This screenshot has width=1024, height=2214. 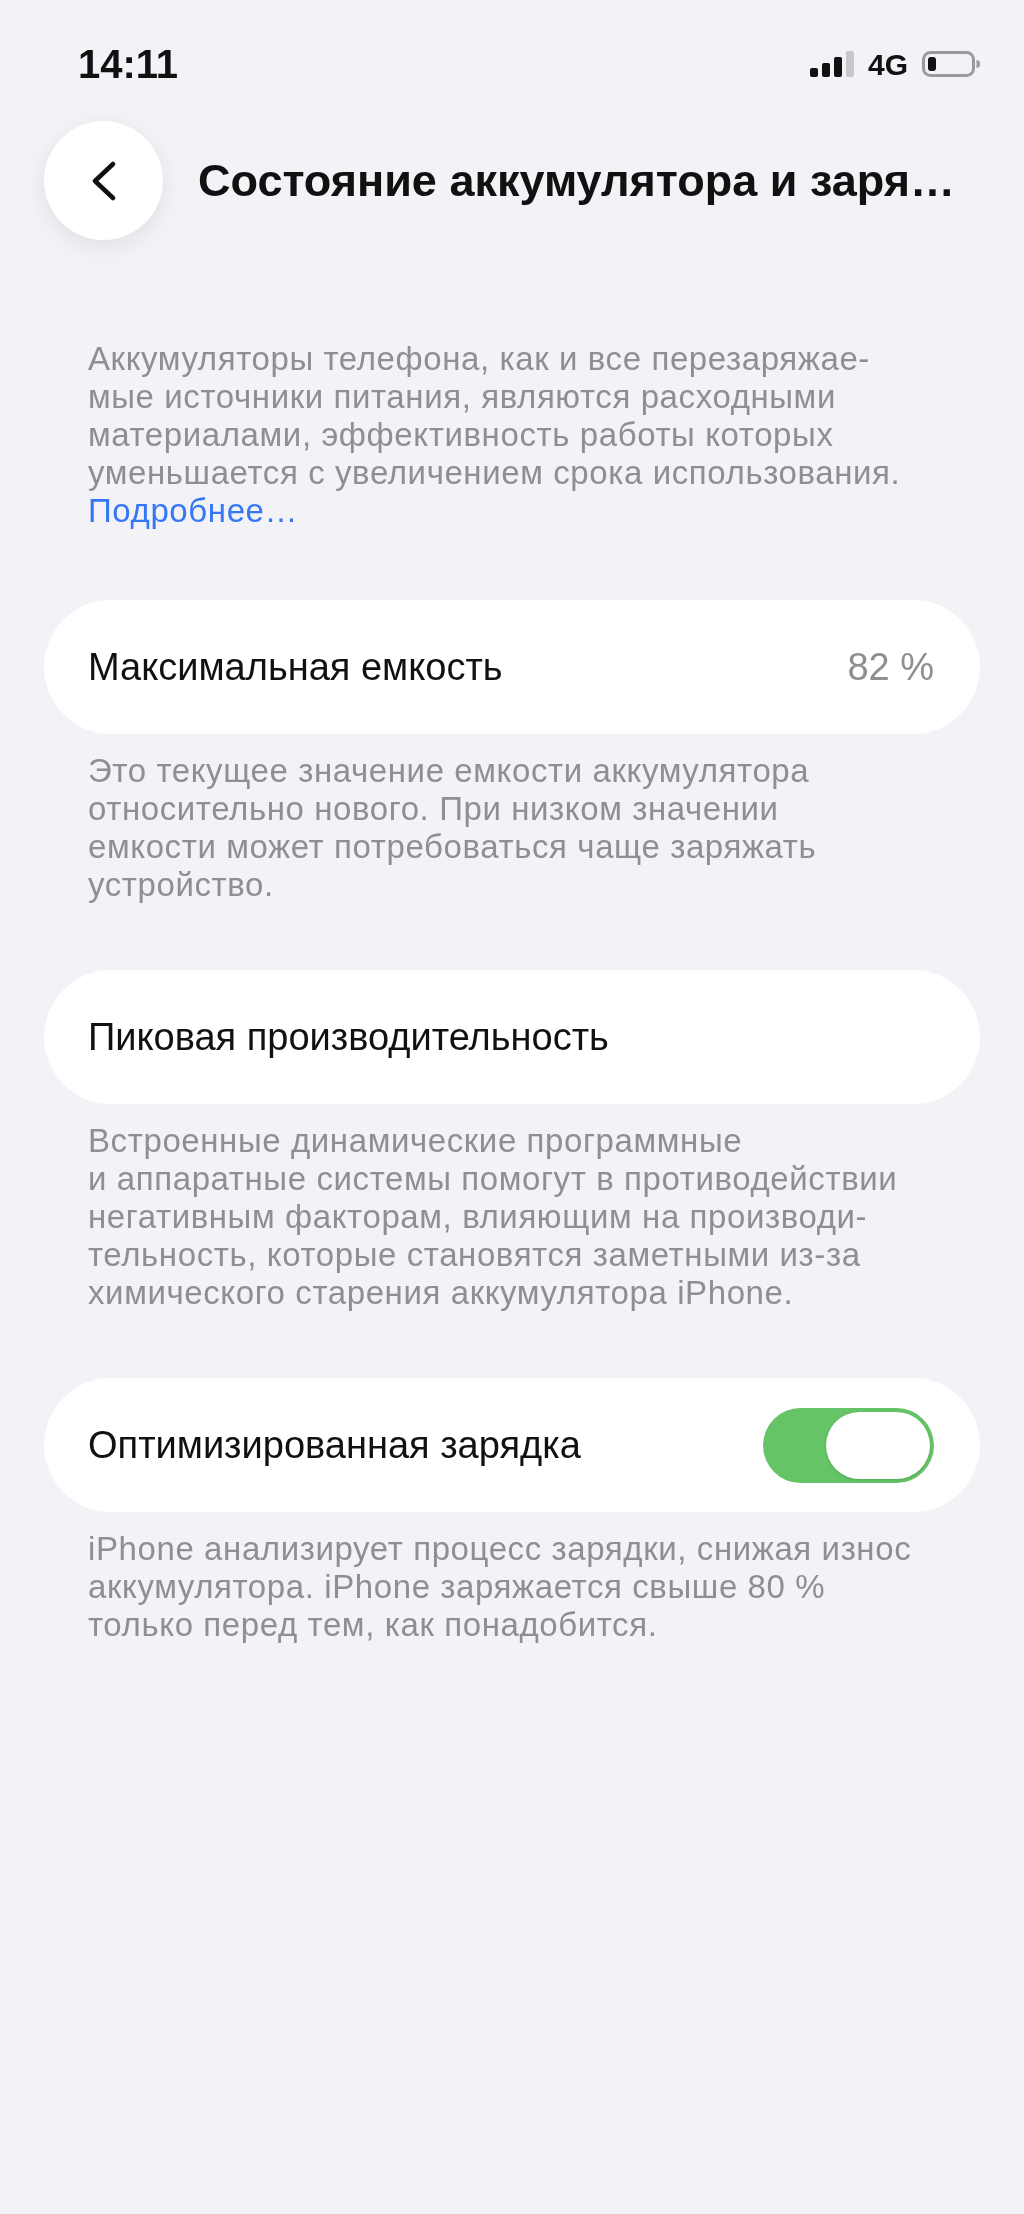 I want to click on capacity-value: 82 %, so click(x=890, y=667).